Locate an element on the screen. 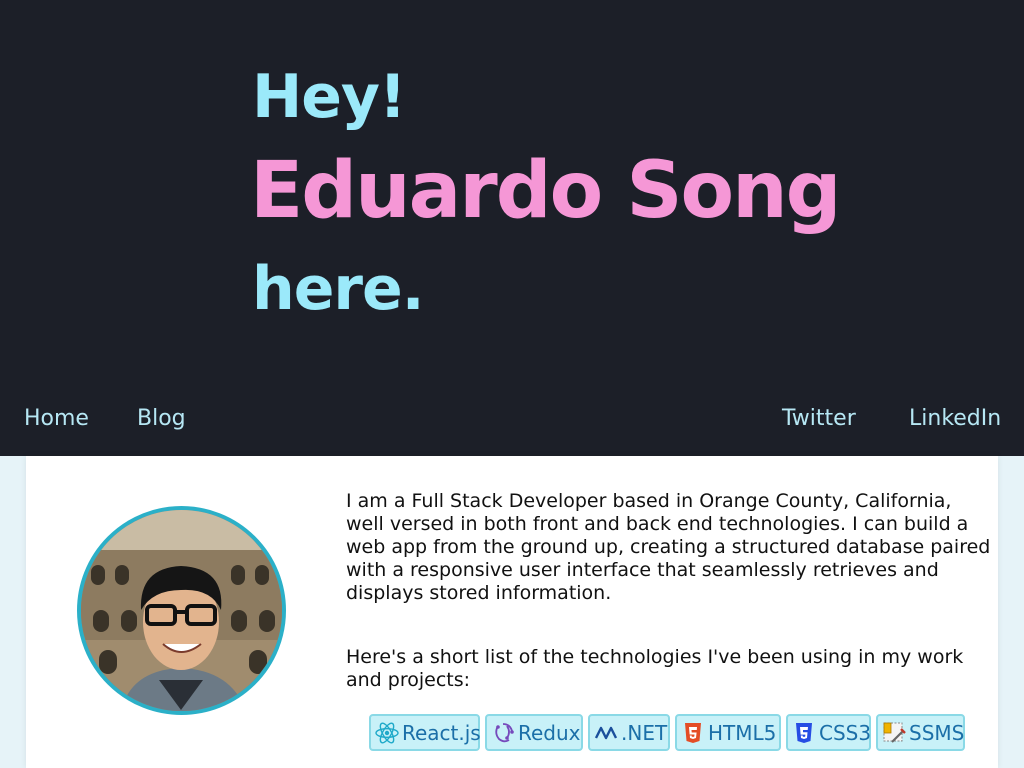 Image resolution: width=1024 pixels, height=768 pixels. tech-badge-label: SSMS is located at coordinates (937, 732).